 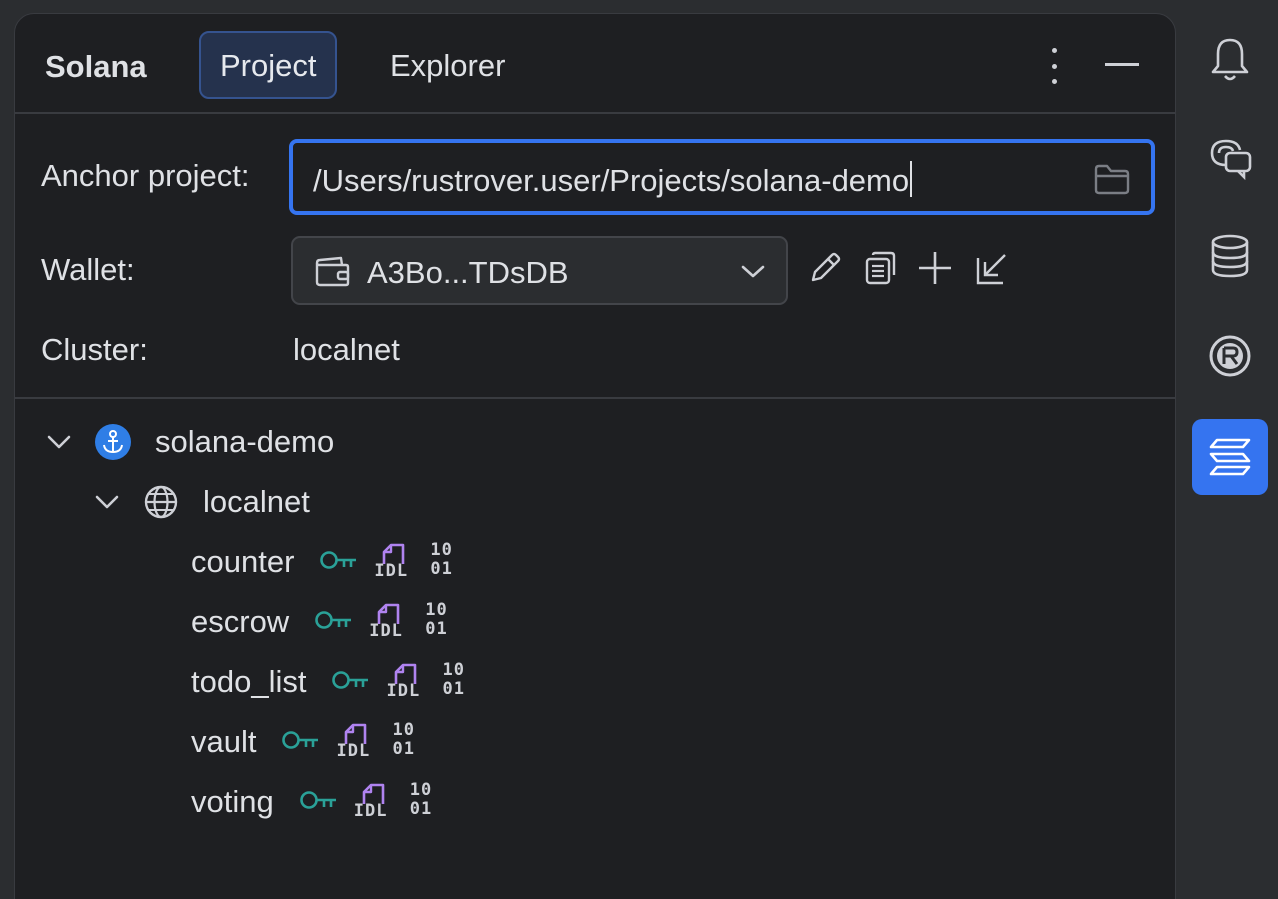 What do you see at coordinates (332, 273) in the screenshot?
I see `wallet-icon` at bounding box center [332, 273].